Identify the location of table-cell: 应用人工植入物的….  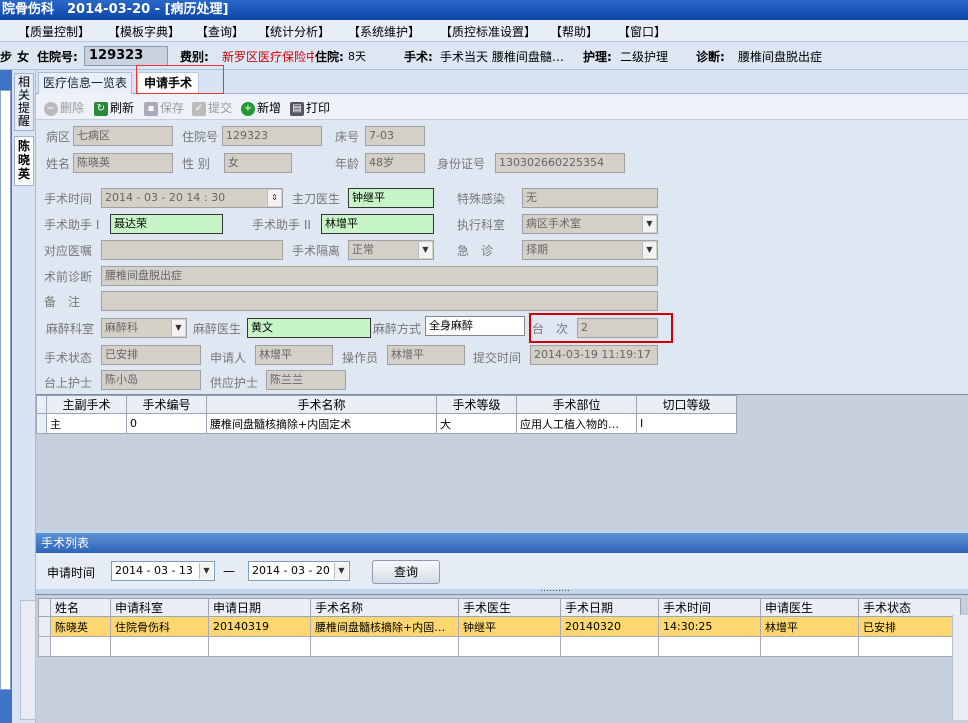
(576, 423).